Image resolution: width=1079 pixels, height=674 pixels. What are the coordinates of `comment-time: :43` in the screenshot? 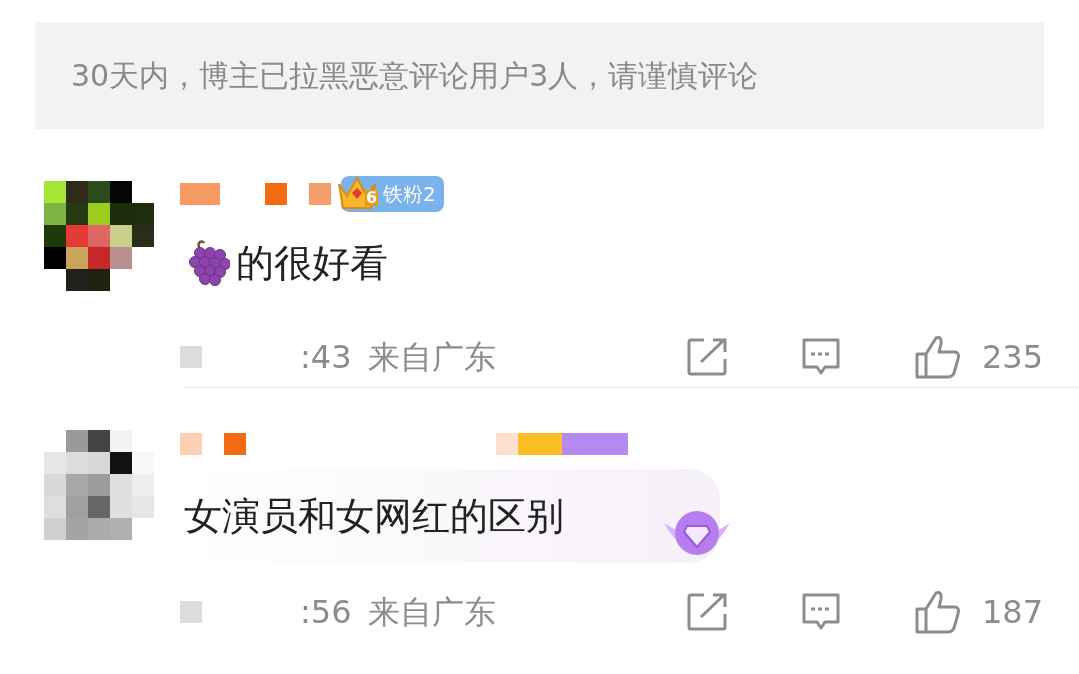 It's located at (326, 357).